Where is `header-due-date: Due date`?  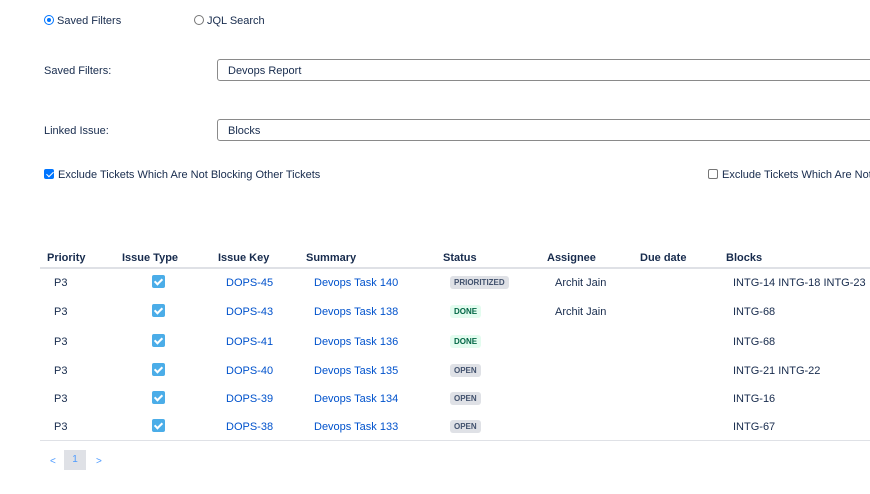
header-due-date: Due date is located at coordinates (663, 258).